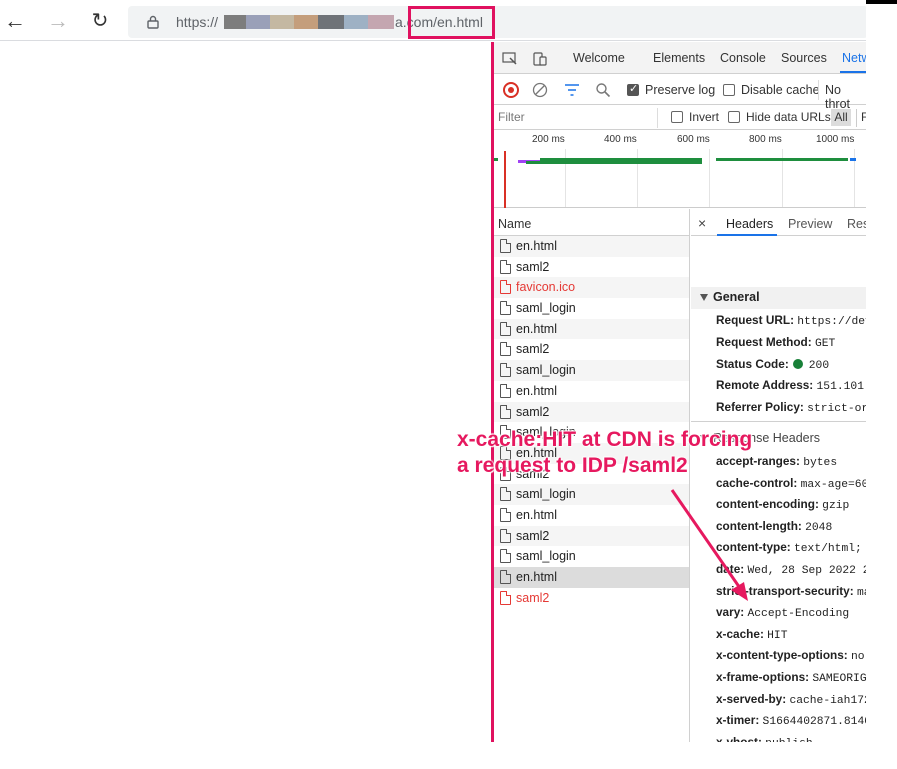 The image size is (897, 769). I want to click on request-name: en.html, so click(536, 328).